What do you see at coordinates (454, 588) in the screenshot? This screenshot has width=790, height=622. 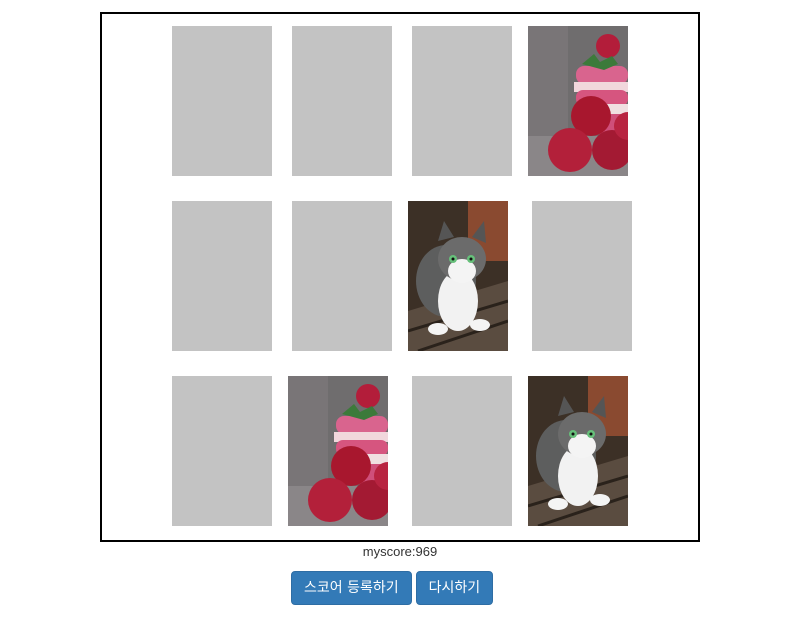 I see `restart-button: 다시하기` at bounding box center [454, 588].